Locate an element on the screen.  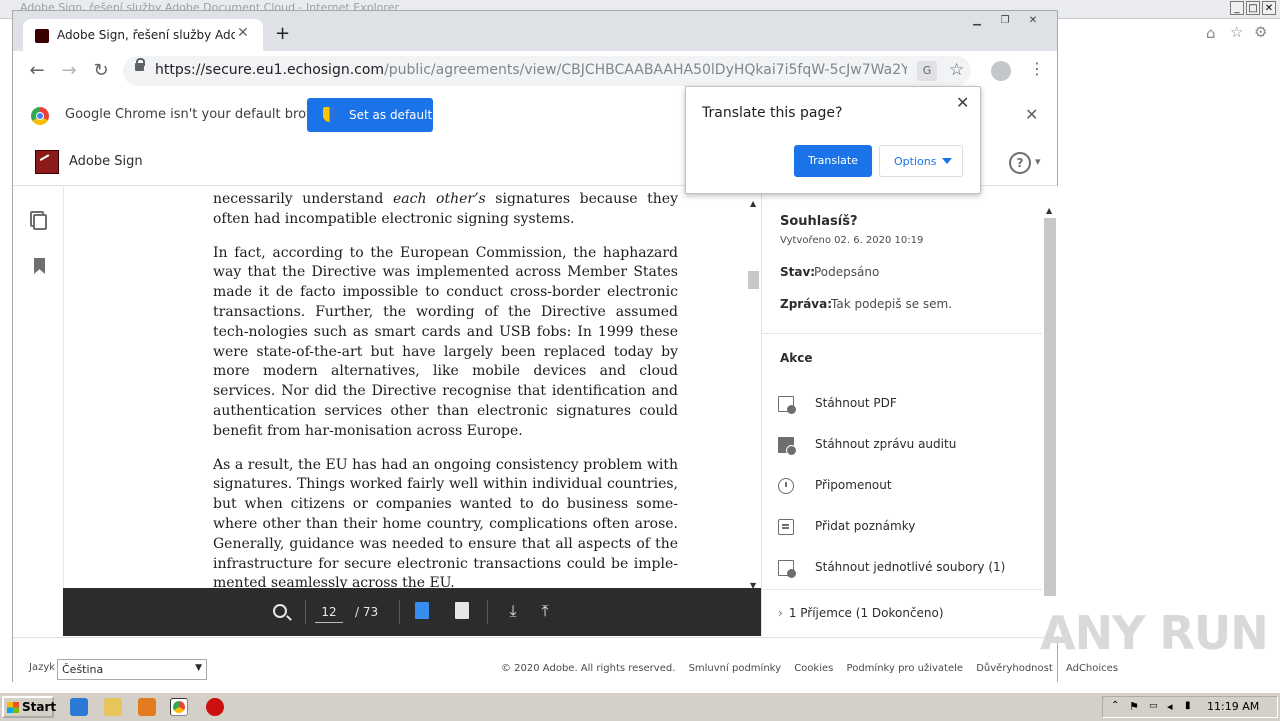
browser-tab: Adobe Sign, řešení služby Adobe Do ✕ is located at coordinates (143, 35).